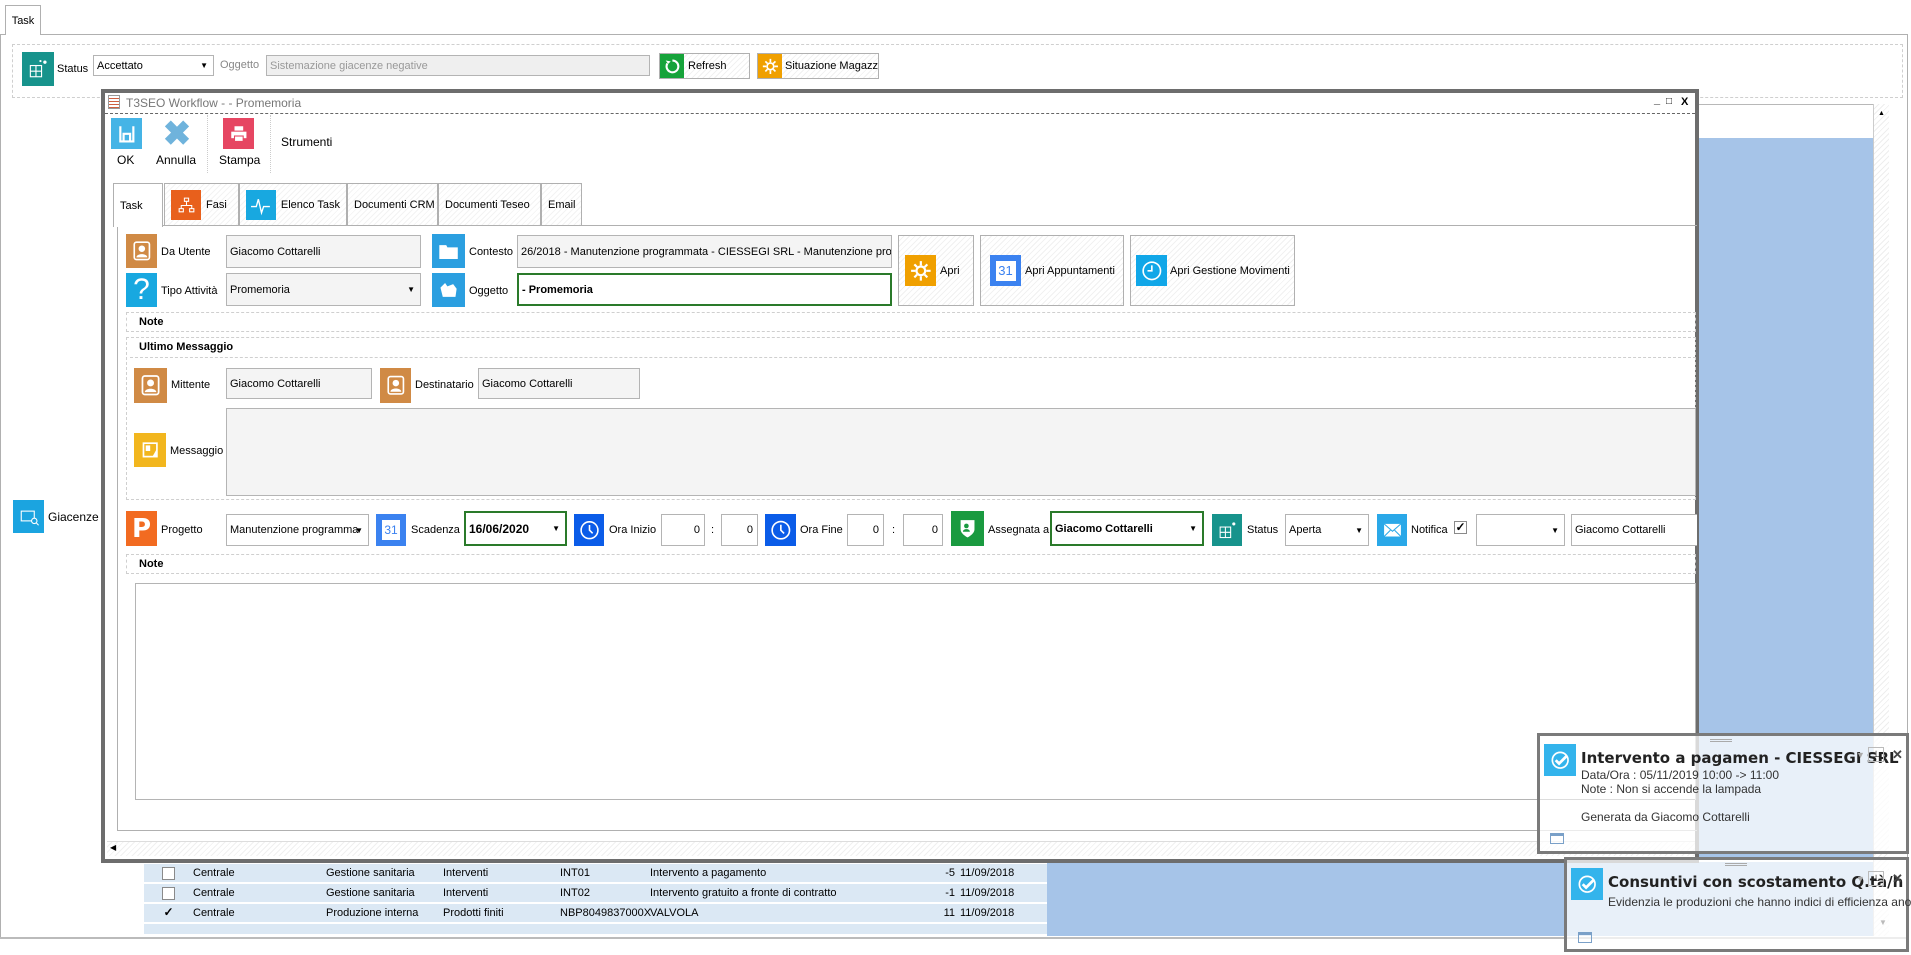 This screenshot has height=955, width=1911. I want to click on assegnata-value: Giacomo Cottarelli, so click(1104, 528).